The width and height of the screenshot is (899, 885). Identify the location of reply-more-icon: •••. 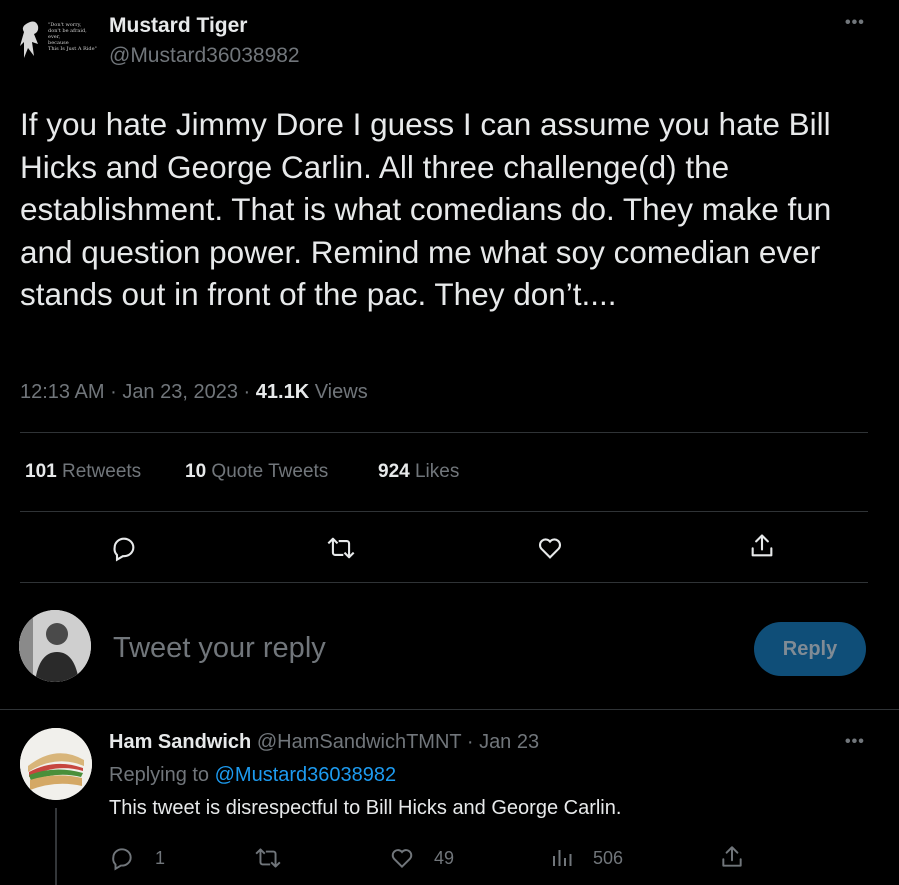
(855, 742).